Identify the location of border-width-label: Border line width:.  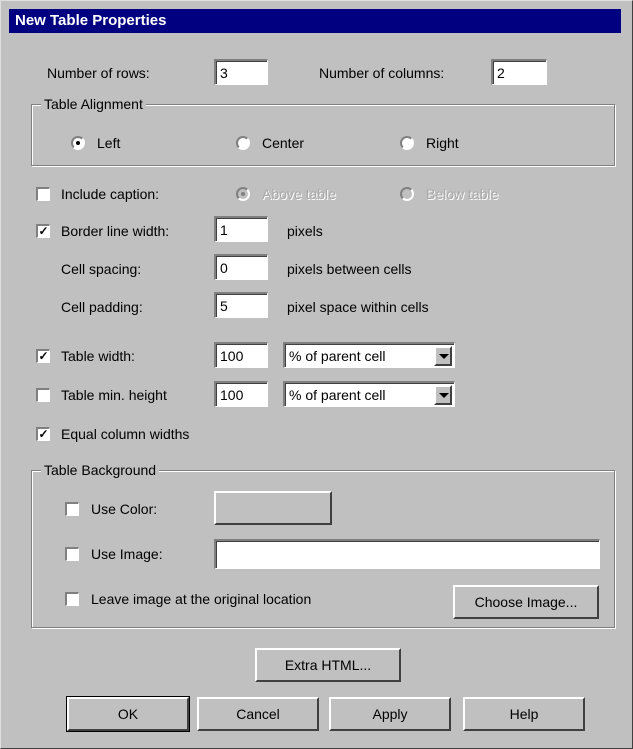
(115, 231).